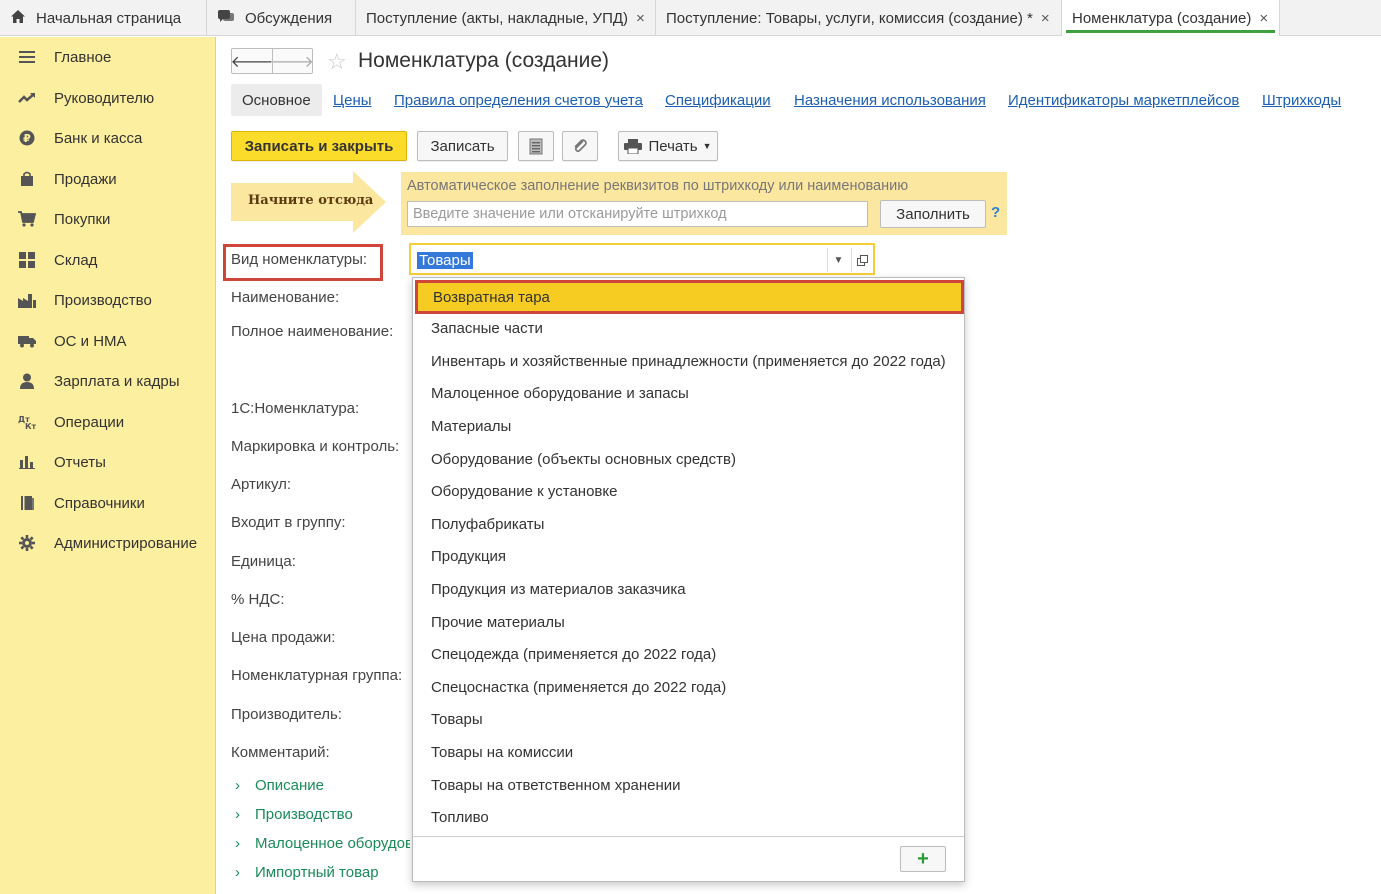 Image resolution: width=1381 pixels, height=894 pixels. I want to click on page-title: Номенклатура (создание), so click(484, 60).